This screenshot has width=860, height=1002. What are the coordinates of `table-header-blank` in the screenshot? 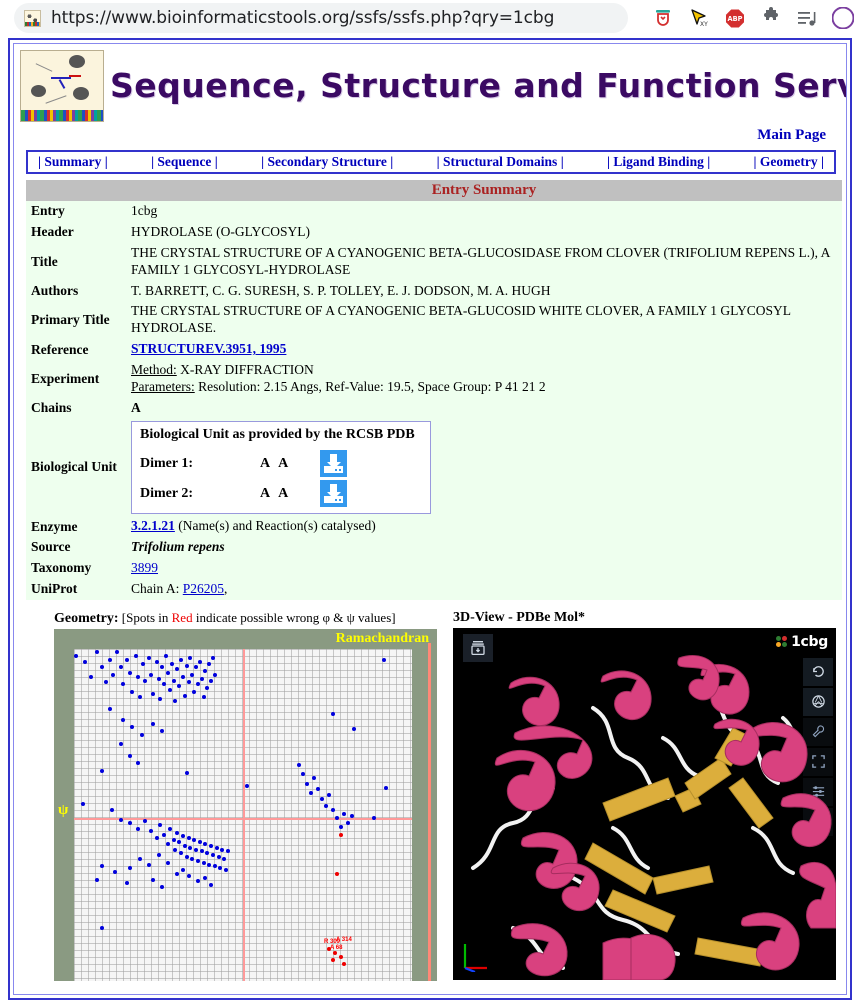 It's located at (76, 190).